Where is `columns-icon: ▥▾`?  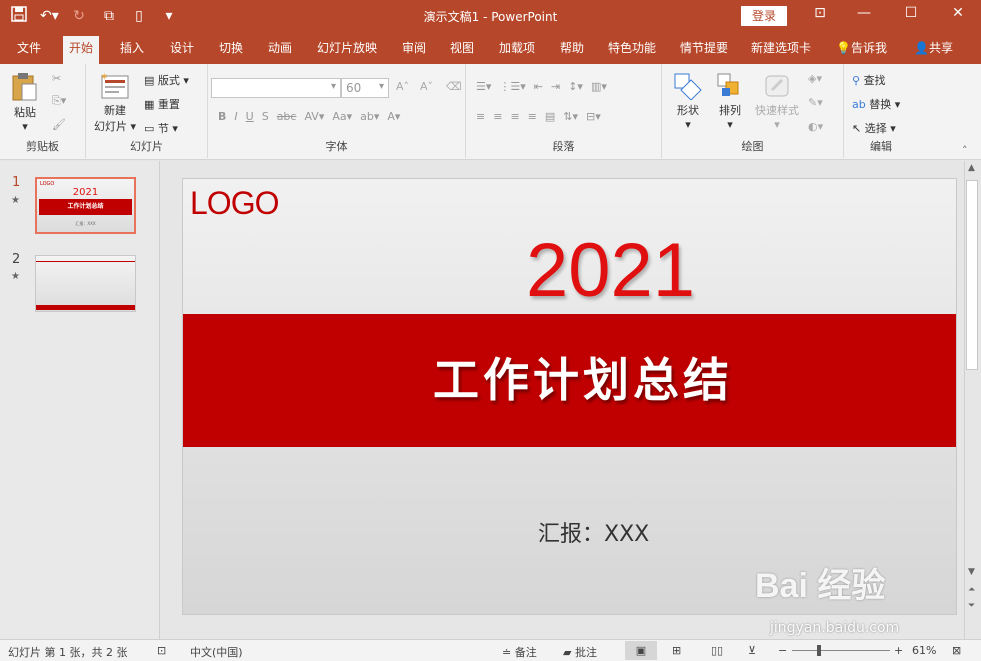 columns-icon: ▥▾ is located at coordinates (599, 86).